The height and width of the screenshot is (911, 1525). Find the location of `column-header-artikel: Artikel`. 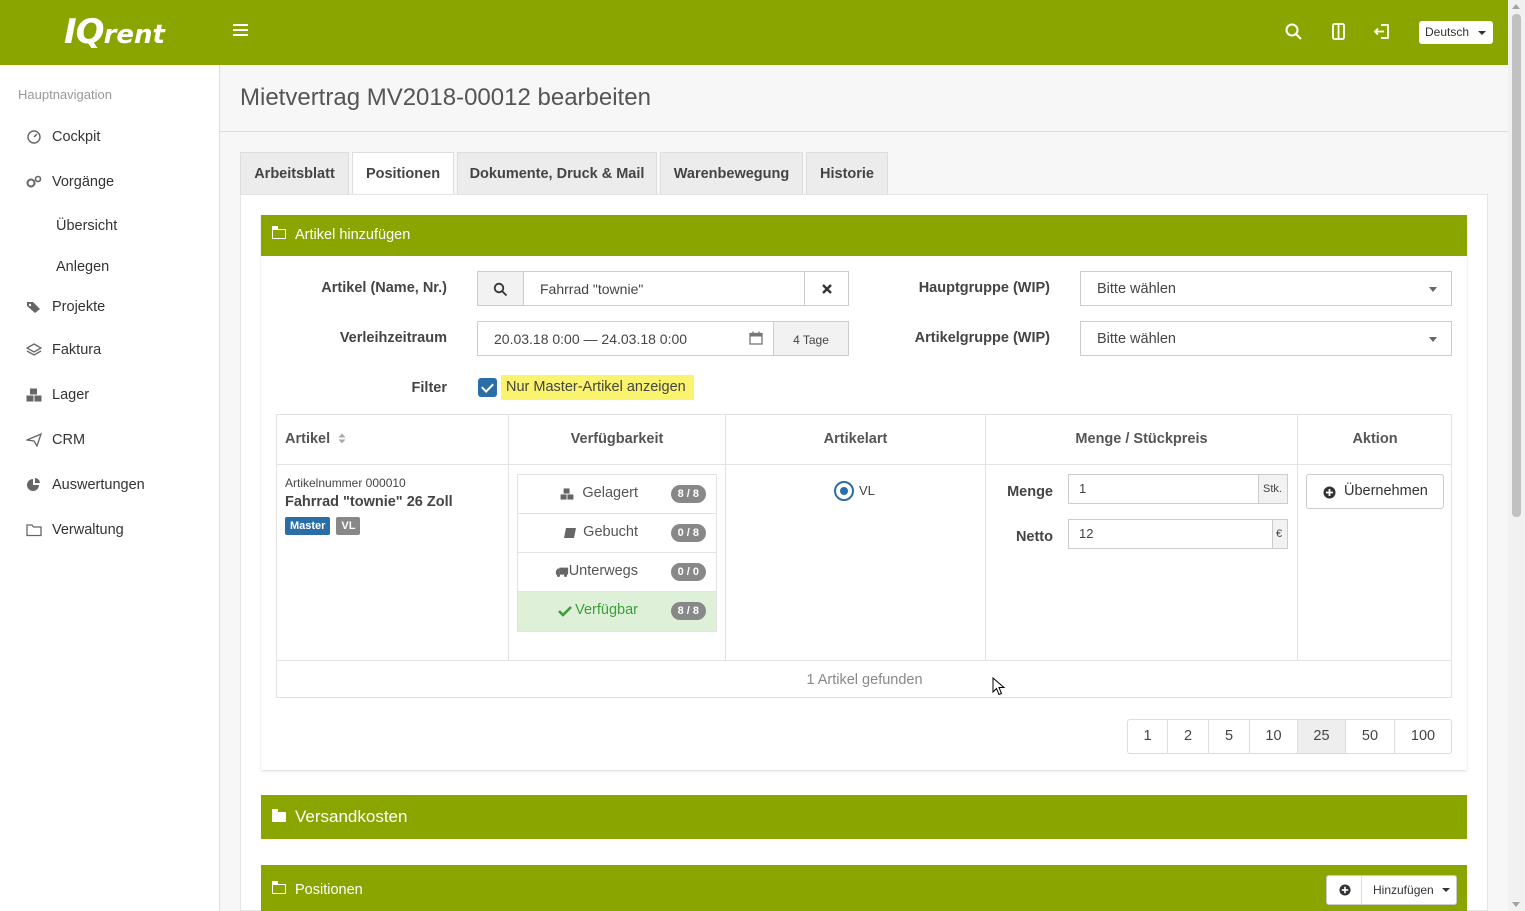

column-header-artikel: Artikel is located at coordinates (393, 440).